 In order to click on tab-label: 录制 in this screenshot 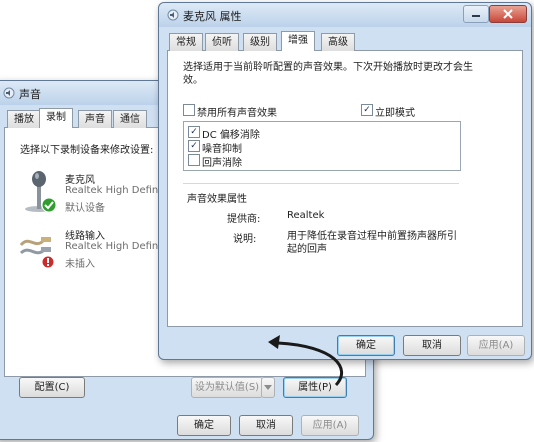, I will do `click(56, 117)`.